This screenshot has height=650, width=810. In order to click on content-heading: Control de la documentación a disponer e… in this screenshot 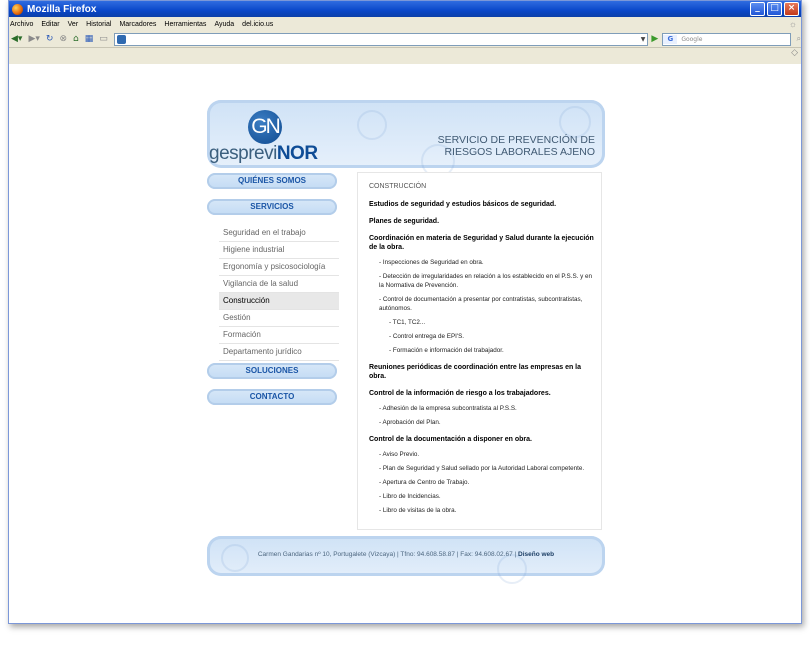, I will do `click(450, 439)`.